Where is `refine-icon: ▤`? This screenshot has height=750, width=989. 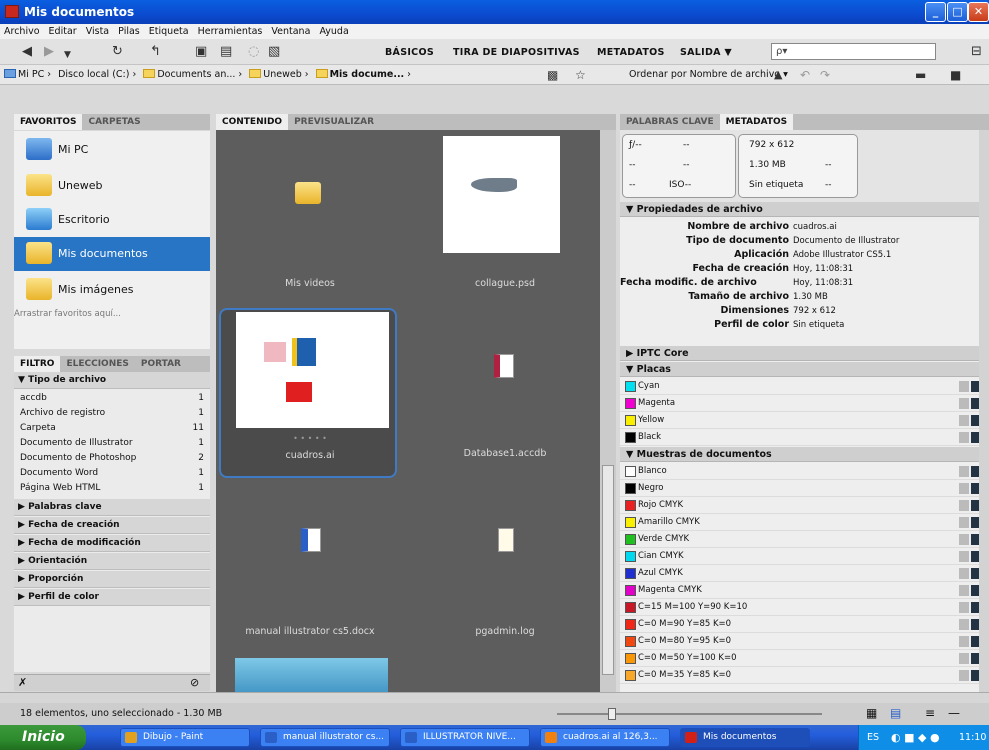 refine-icon: ▤ is located at coordinates (226, 52).